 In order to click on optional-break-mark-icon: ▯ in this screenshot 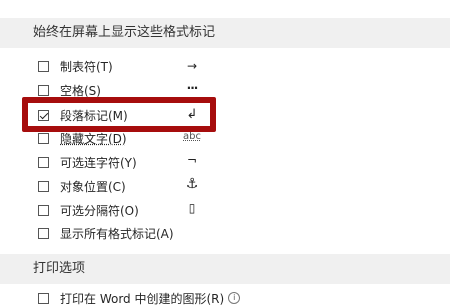, I will do `click(192, 208)`.